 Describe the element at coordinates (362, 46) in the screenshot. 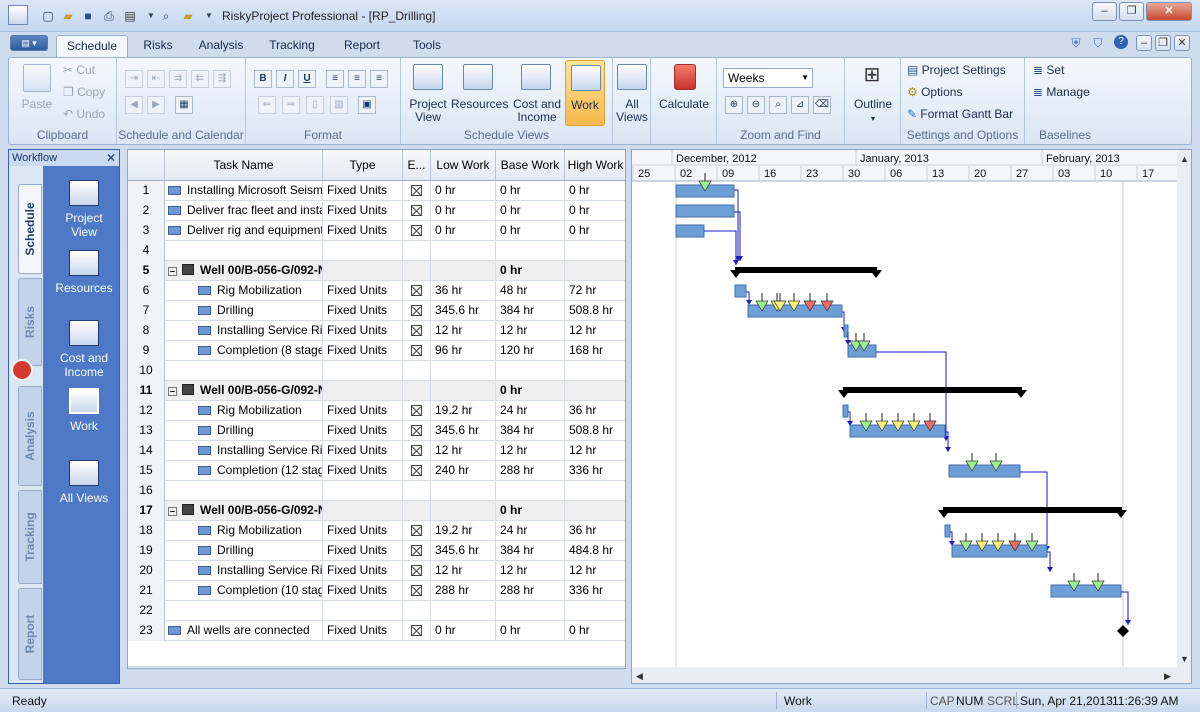

I see `tab-report: Report` at that location.